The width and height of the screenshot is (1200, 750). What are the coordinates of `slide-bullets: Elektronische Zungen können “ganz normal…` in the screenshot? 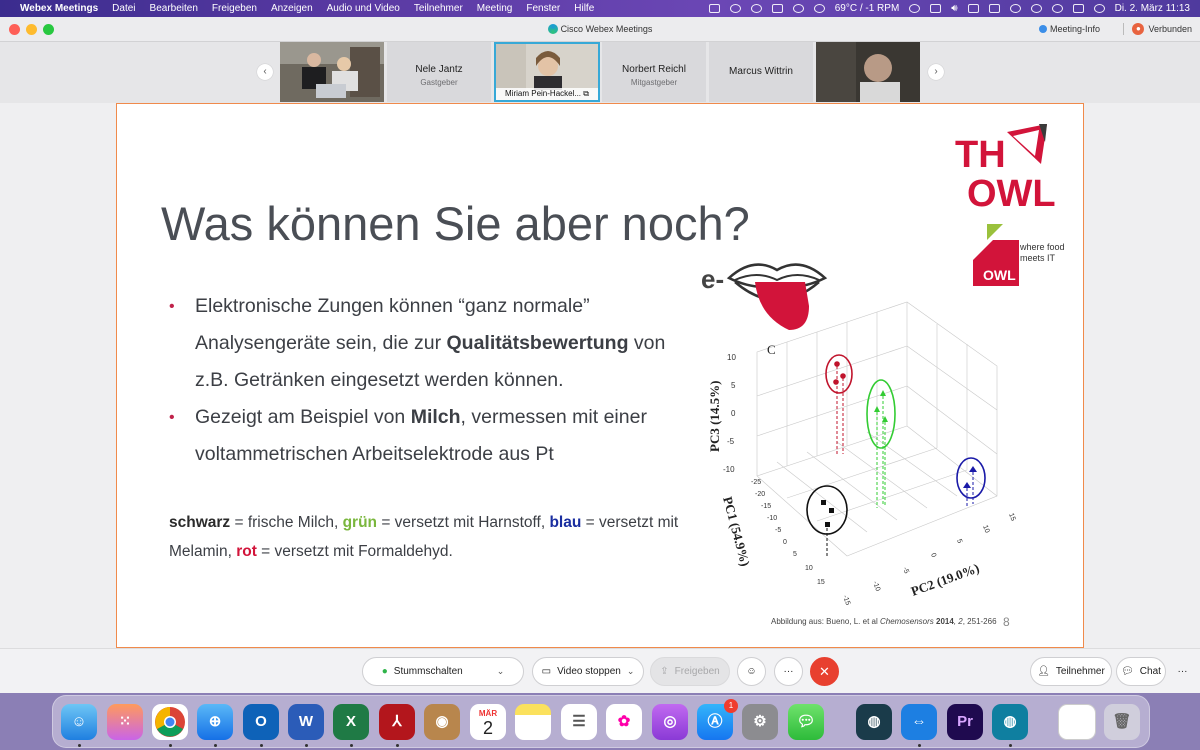 It's located at (429, 380).